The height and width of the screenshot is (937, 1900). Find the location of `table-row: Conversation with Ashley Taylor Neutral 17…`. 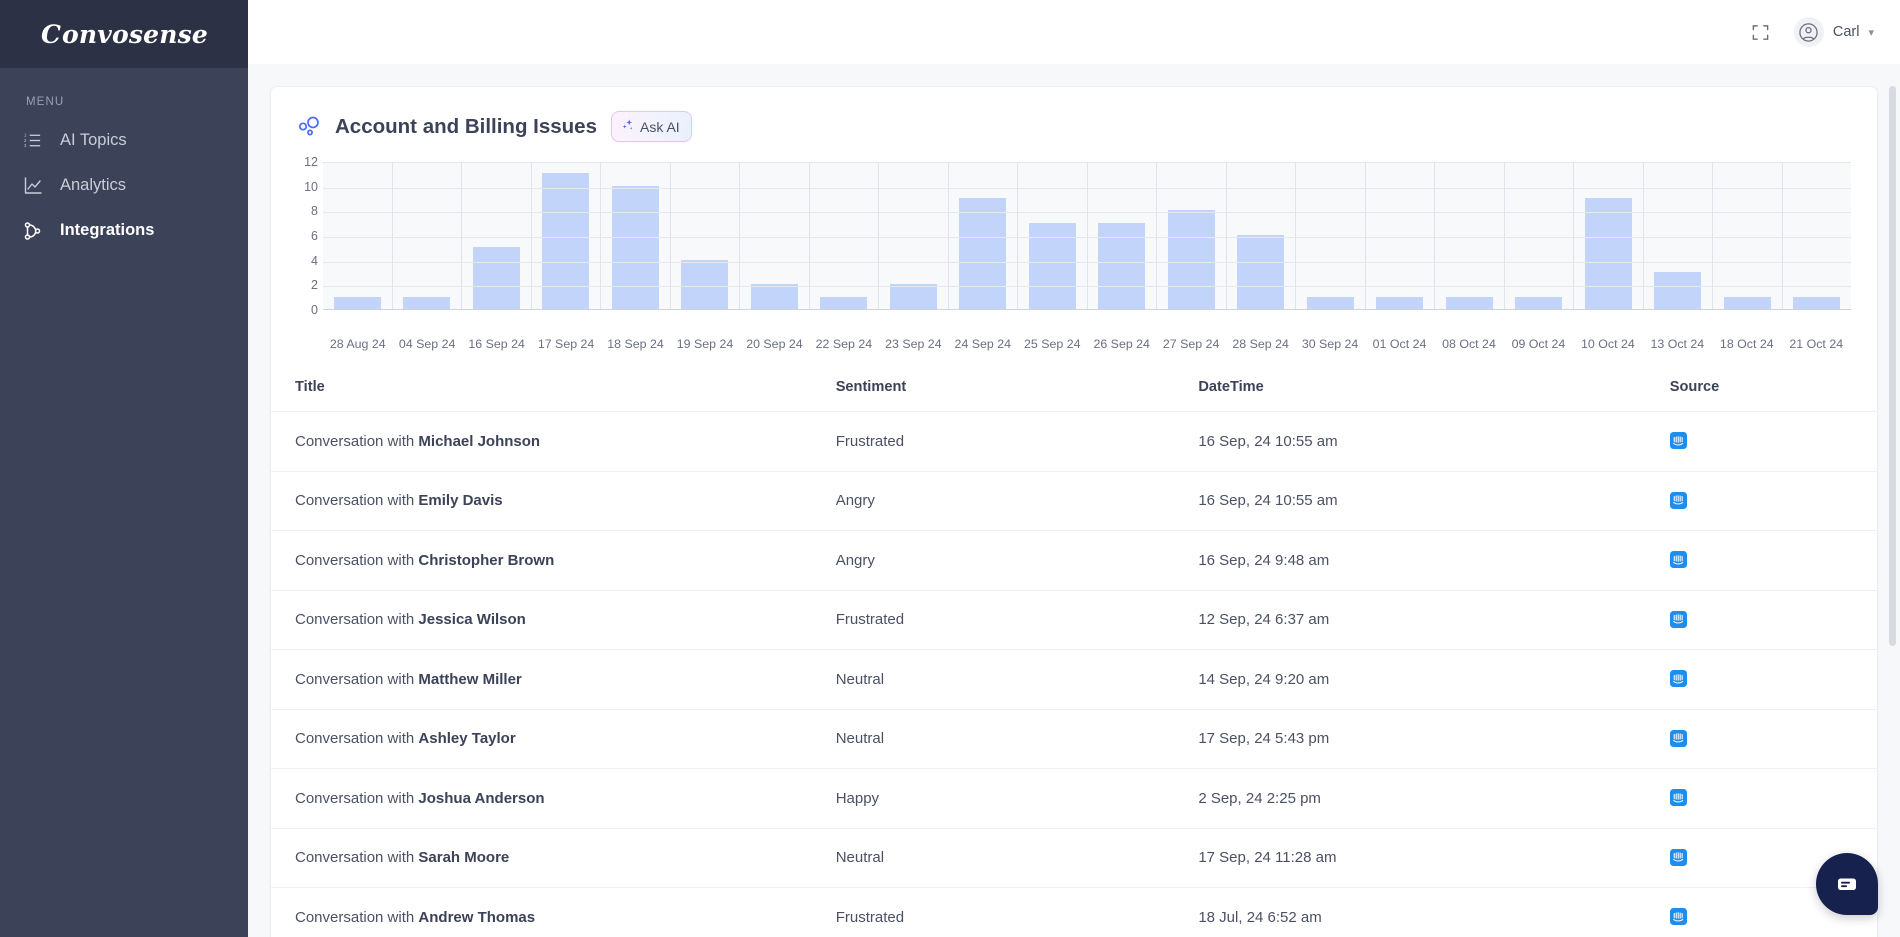

table-row: Conversation with Ashley Taylor Neutral 17… is located at coordinates (1074, 739).